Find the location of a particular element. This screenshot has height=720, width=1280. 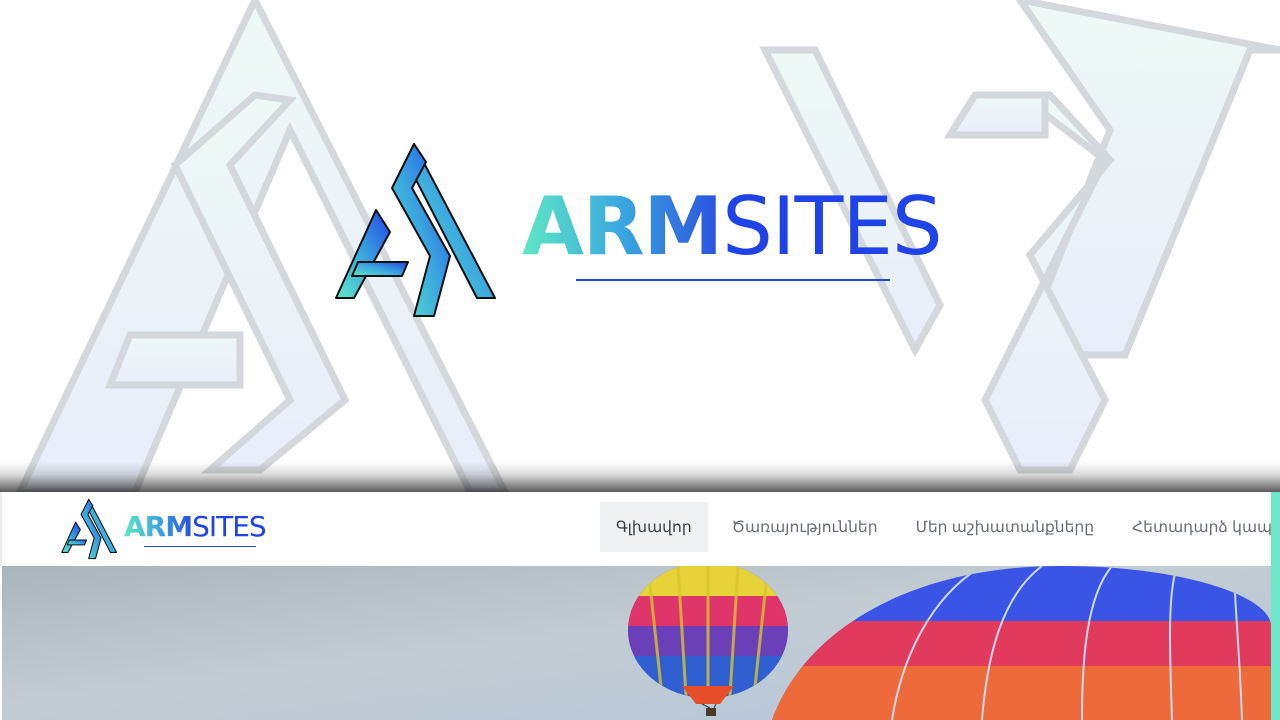

nav-item-label: Հետադարձ կապ is located at coordinates (1202, 527).